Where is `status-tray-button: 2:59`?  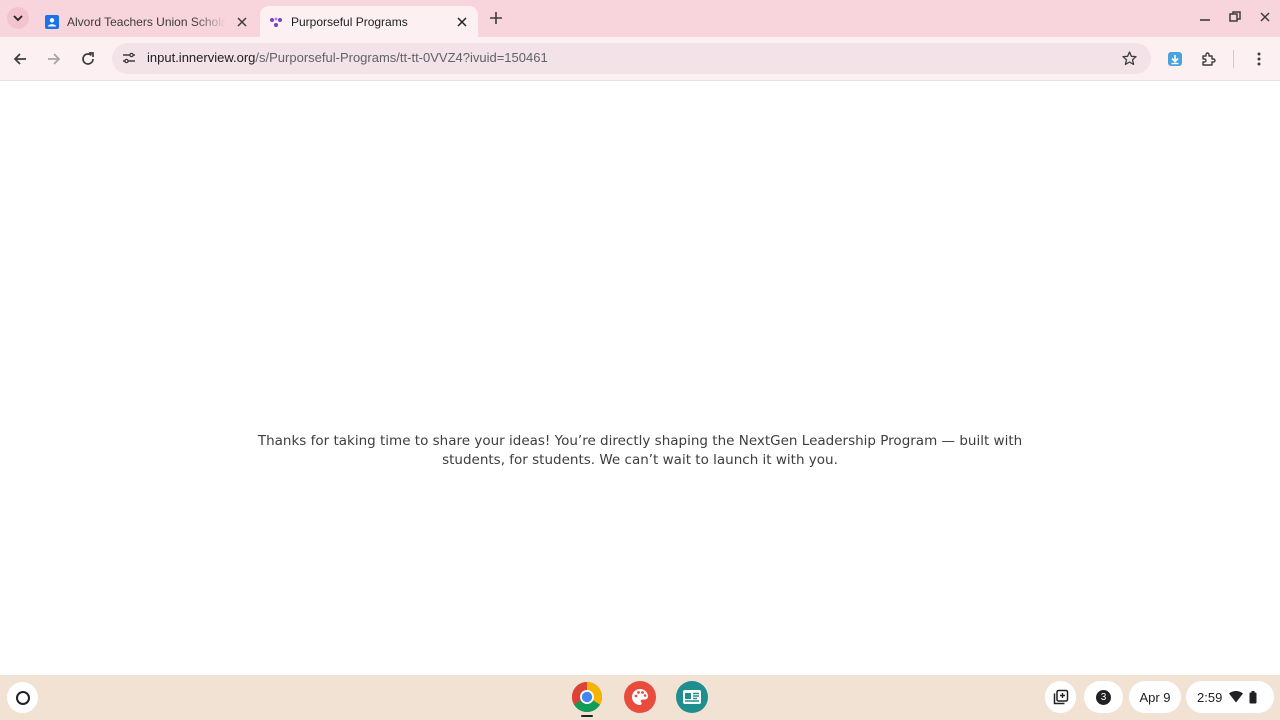
status-tray-button: 2:59 is located at coordinates (1230, 697).